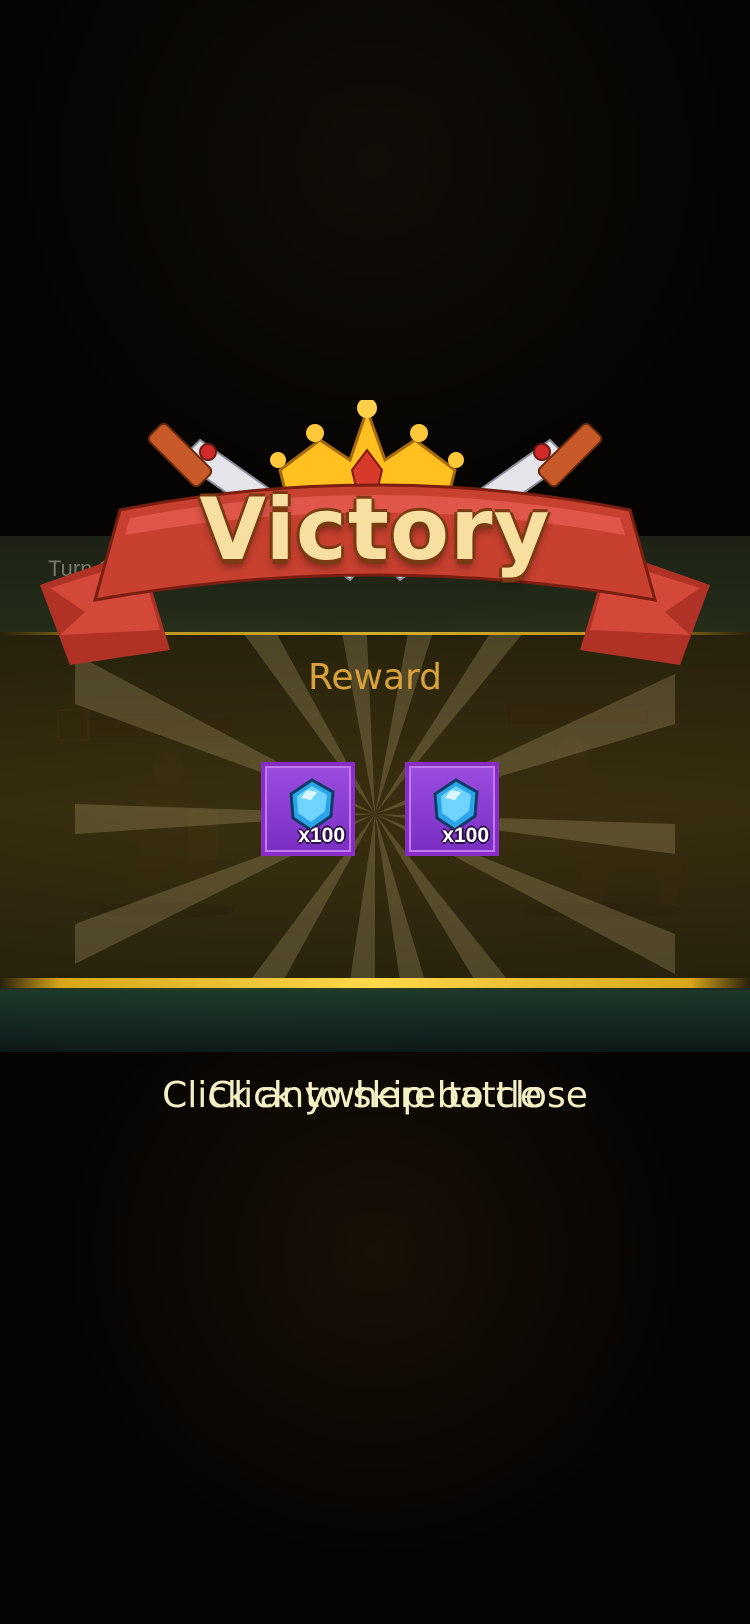 The height and width of the screenshot is (1624, 750). Describe the element at coordinates (375, 530) in the screenshot. I see `victory-title: Victory` at that location.